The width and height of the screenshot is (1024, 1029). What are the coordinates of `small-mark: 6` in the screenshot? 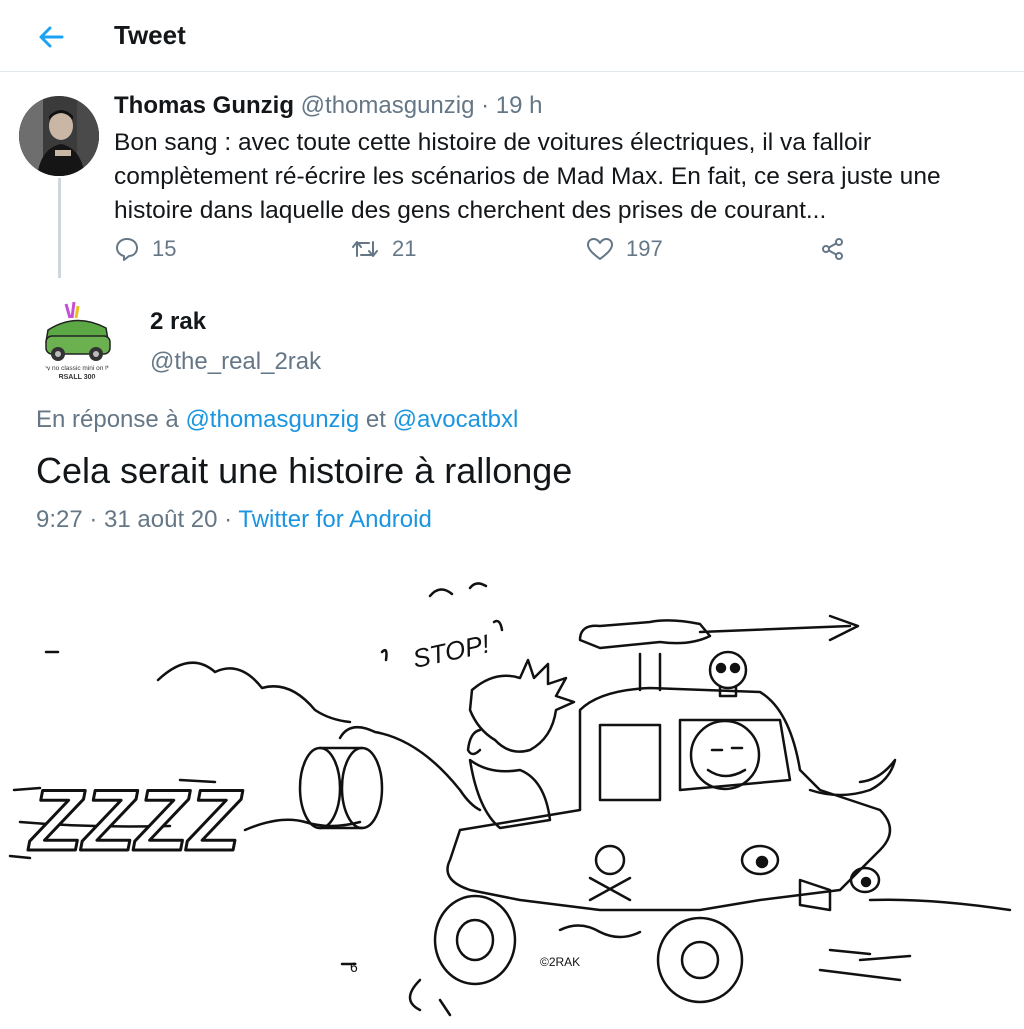 It's located at (354, 967).